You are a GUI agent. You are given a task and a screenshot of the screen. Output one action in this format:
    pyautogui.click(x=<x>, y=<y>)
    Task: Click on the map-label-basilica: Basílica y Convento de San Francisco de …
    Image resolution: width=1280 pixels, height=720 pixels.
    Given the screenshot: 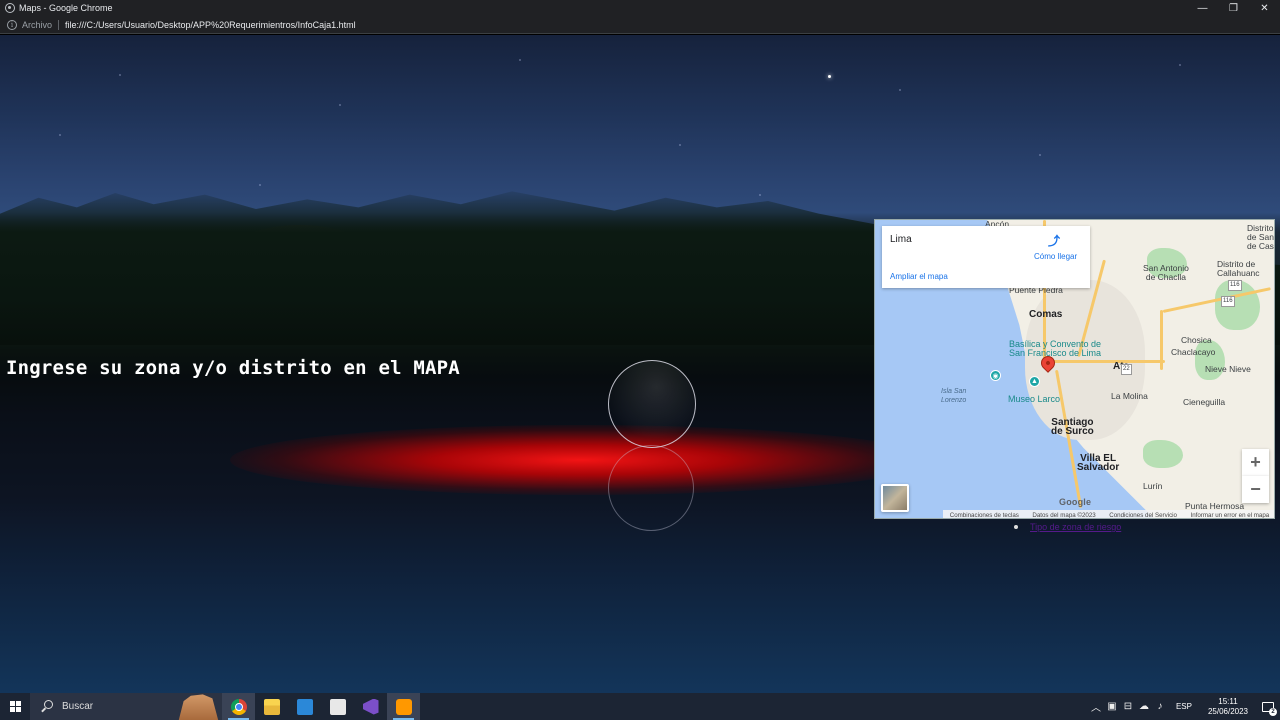 What is the action you would take?
    pyautogui.click(x=1055, y=348)
    